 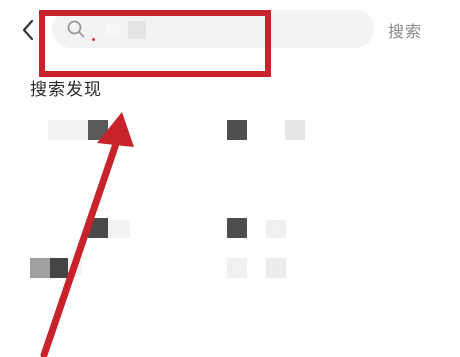 I want to click on section-title: 搜索发现, so click(x=66, y=90).